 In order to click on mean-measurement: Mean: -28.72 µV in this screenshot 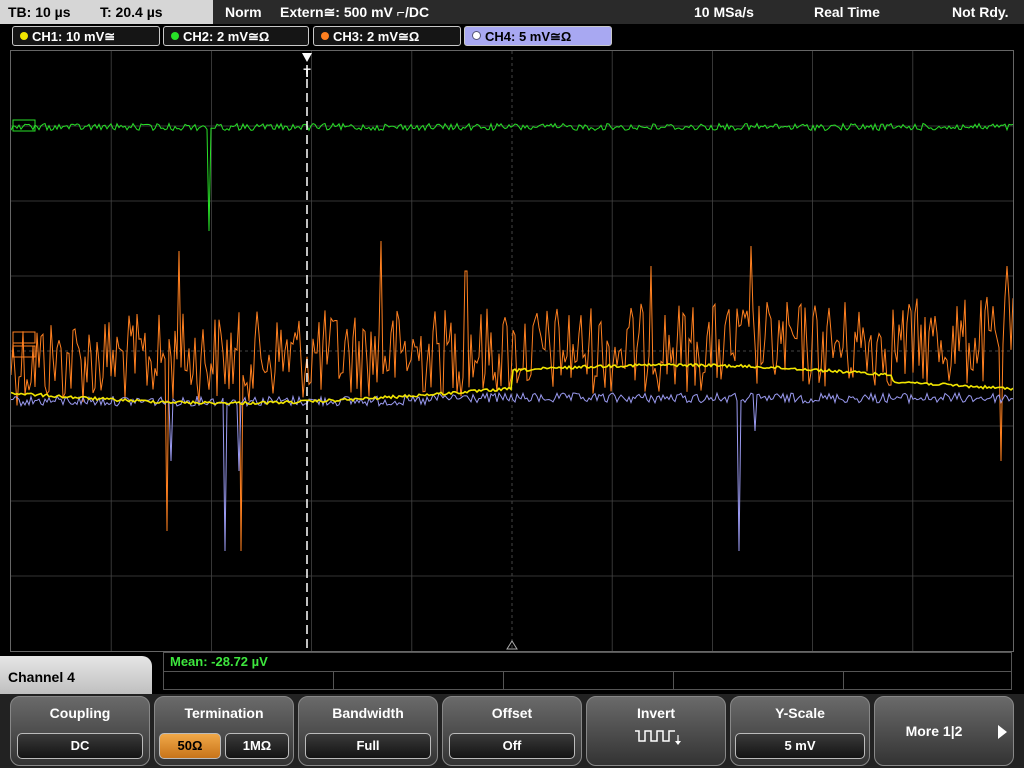, I will do `click(219, 661)`.